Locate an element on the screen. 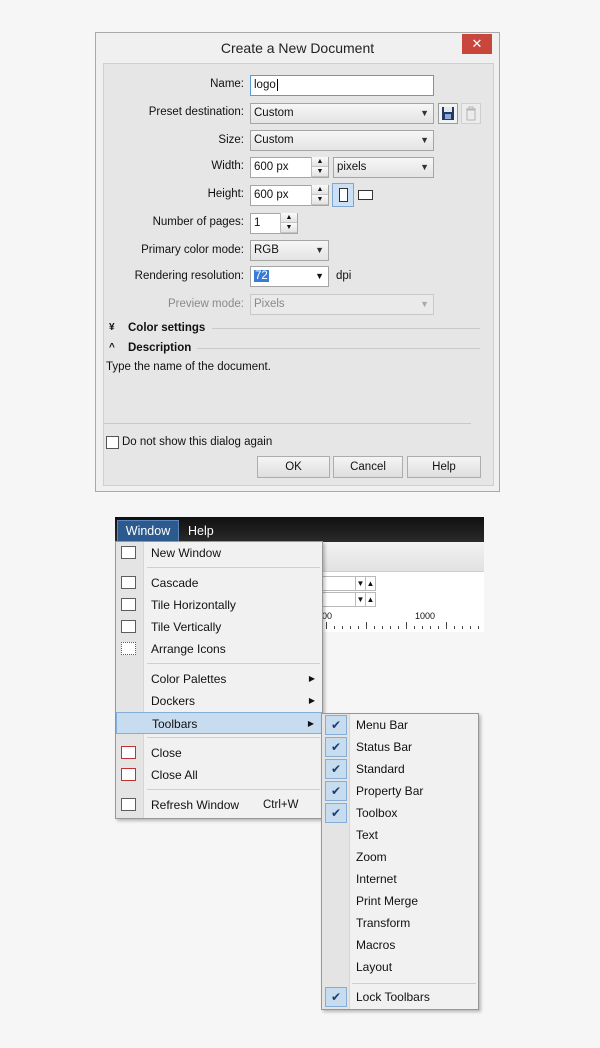 The width and height of the screenshot is (600, 1048). submenu-item: ✔ Toolbox is located at coordinates (400, 813).